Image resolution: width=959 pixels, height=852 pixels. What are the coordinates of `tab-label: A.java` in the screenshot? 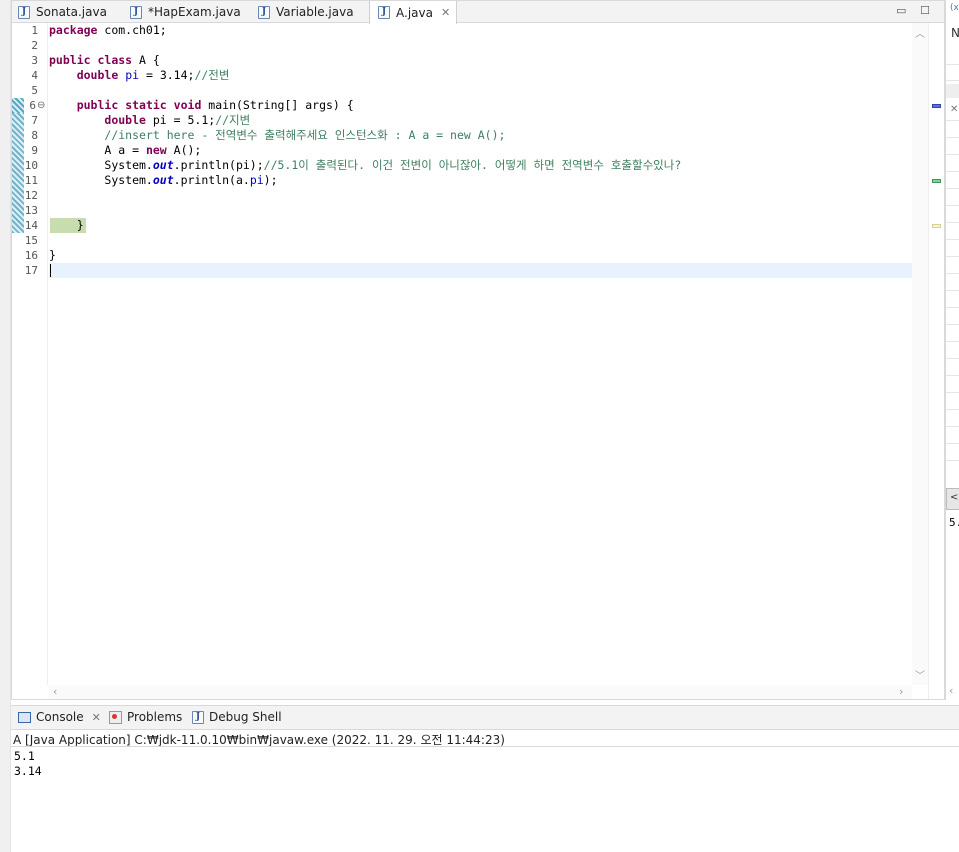 It's located at (414, 12).